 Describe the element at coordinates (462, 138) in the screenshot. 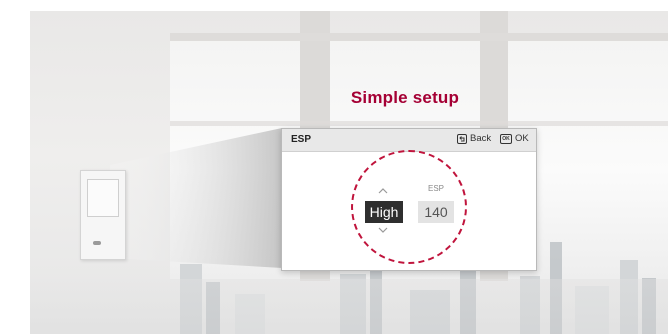

I see `back-icon` at that location.